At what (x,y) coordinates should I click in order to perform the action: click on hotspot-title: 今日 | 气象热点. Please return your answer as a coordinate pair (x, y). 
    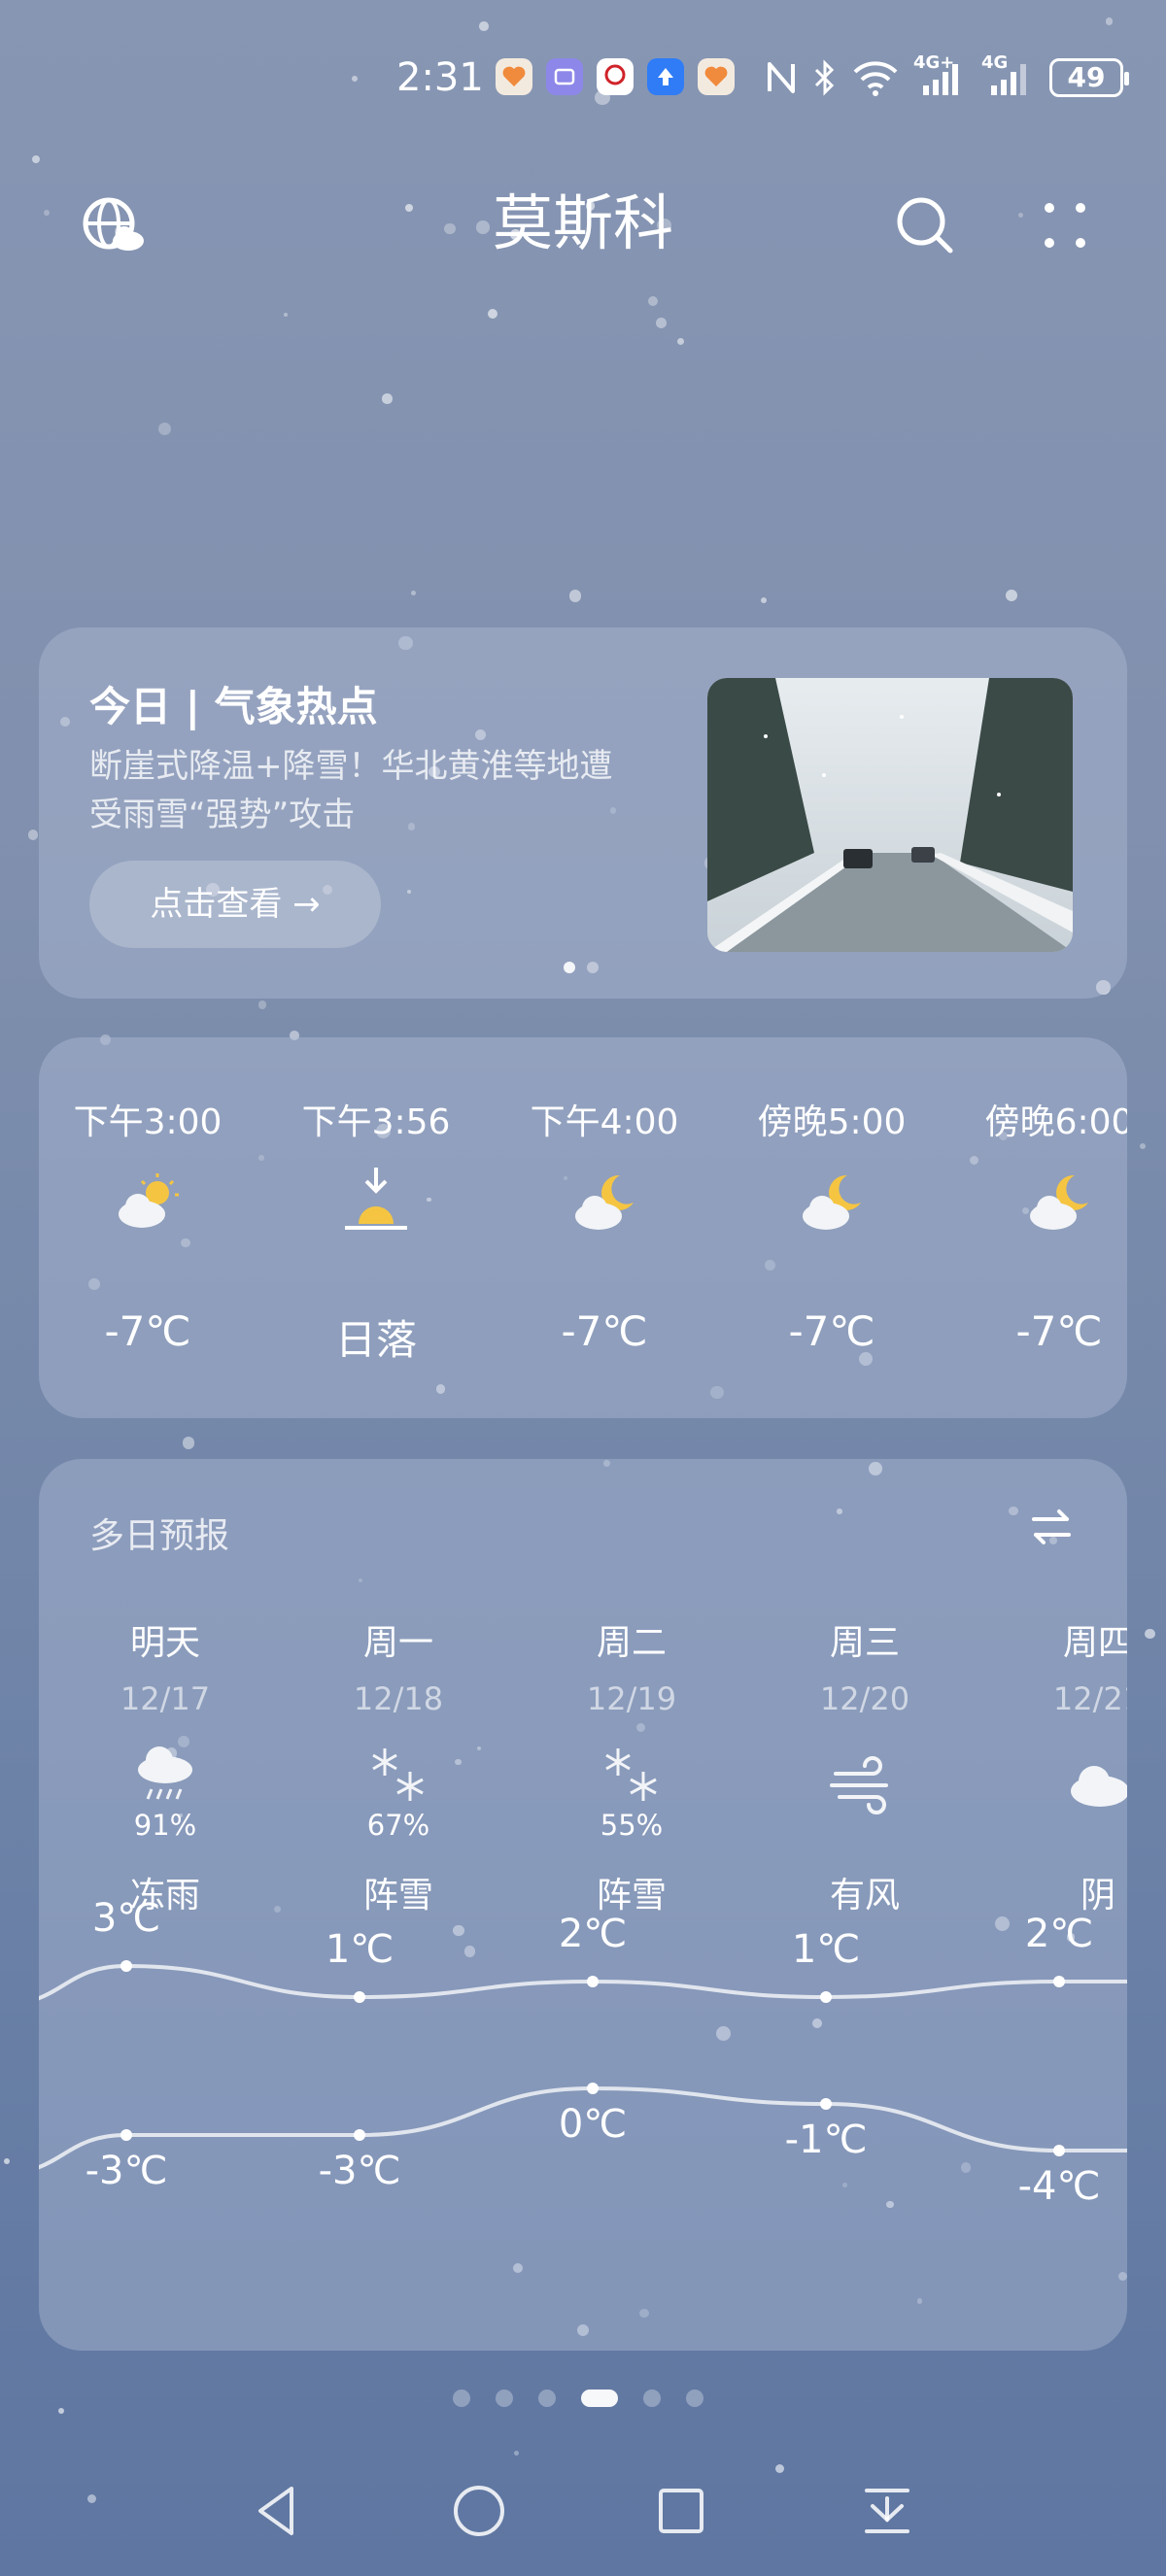
    Looking at the image, I should click on (233, 706).